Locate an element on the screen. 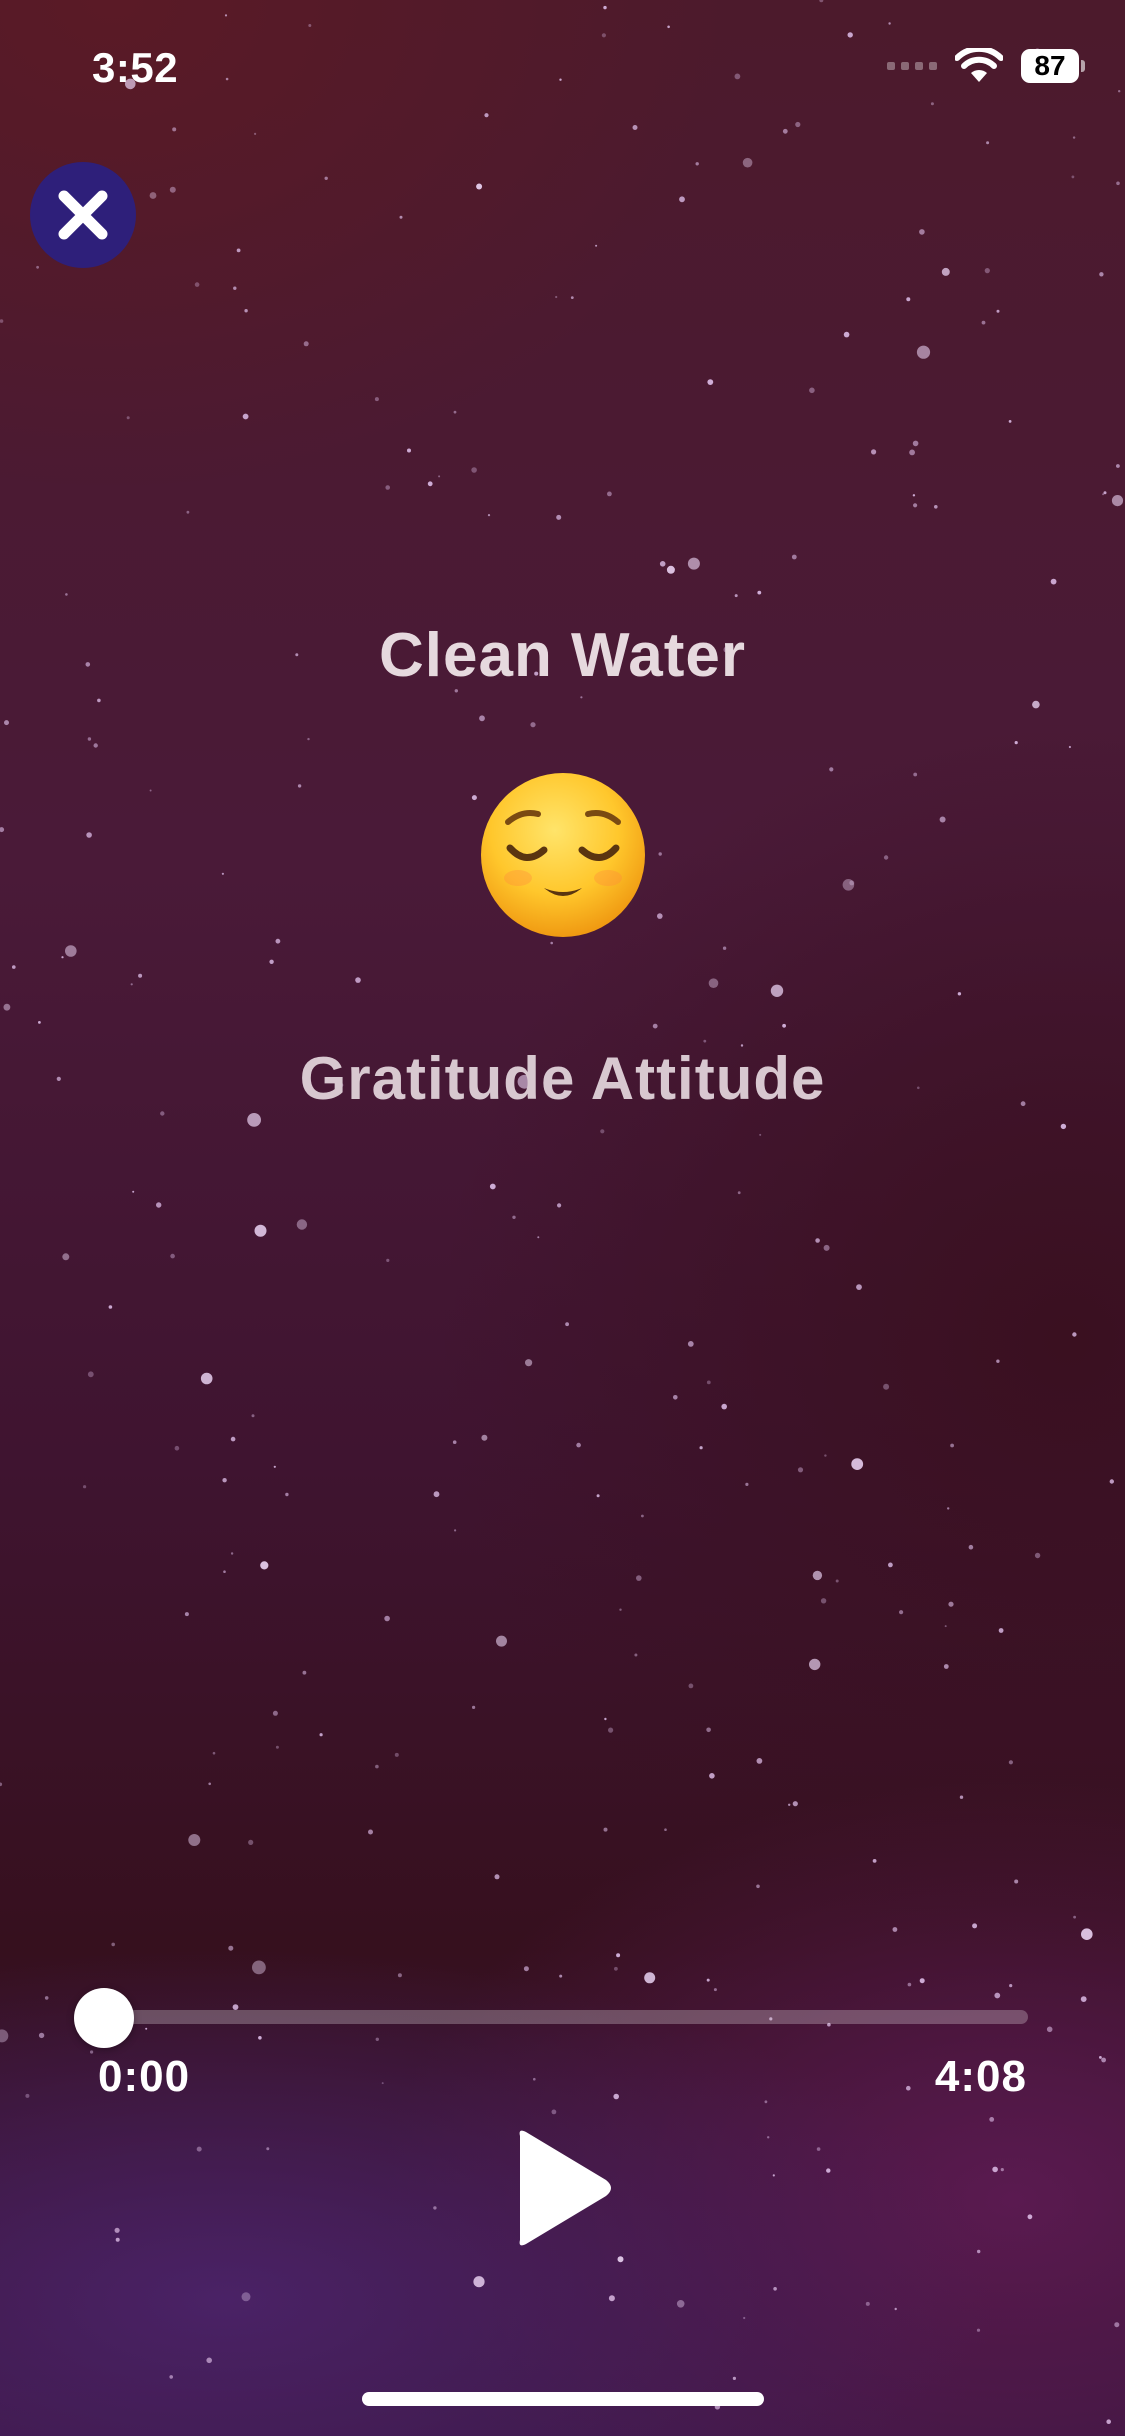 The width and height of the screenshot is (1125, 2436). progress-track is located at coordinates (566, 2017).